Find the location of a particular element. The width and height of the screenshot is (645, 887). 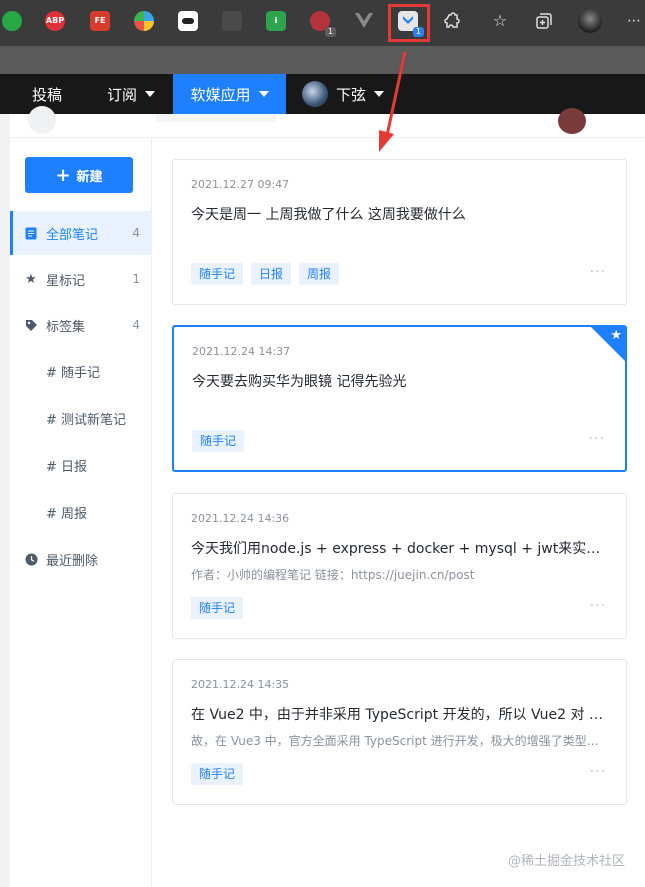

colorful-circle-icon is located at coordinates (144, 21).